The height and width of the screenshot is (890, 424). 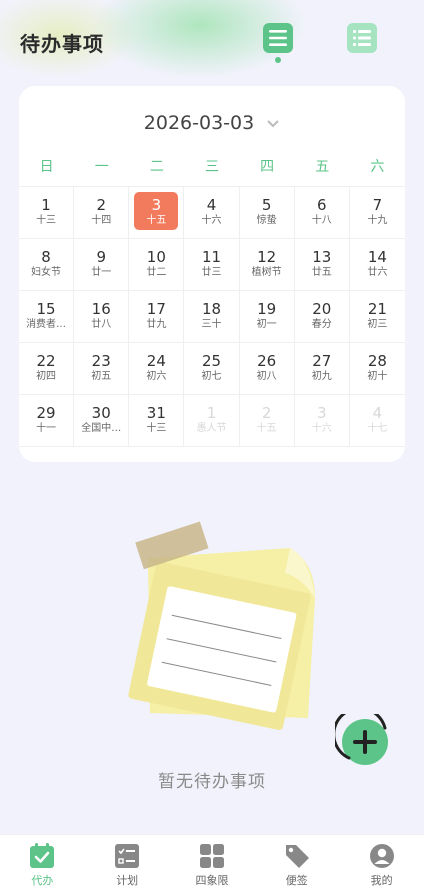 I want to click on calendar-day: 21 初三, so click(x=377, y=317).